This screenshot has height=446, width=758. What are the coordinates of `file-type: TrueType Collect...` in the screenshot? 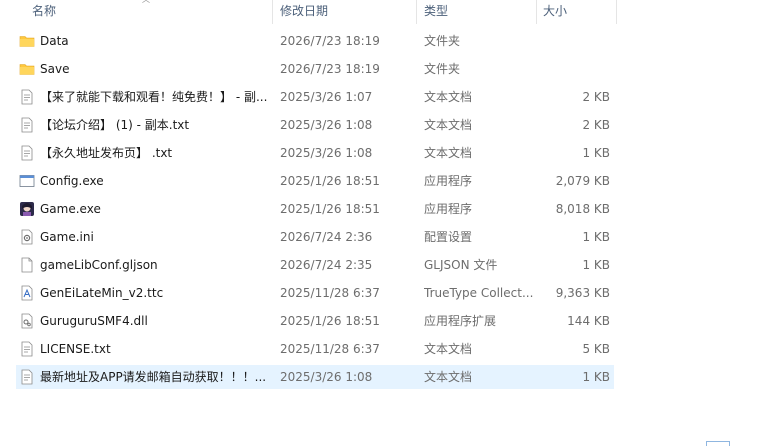 It's located at (479, 293).